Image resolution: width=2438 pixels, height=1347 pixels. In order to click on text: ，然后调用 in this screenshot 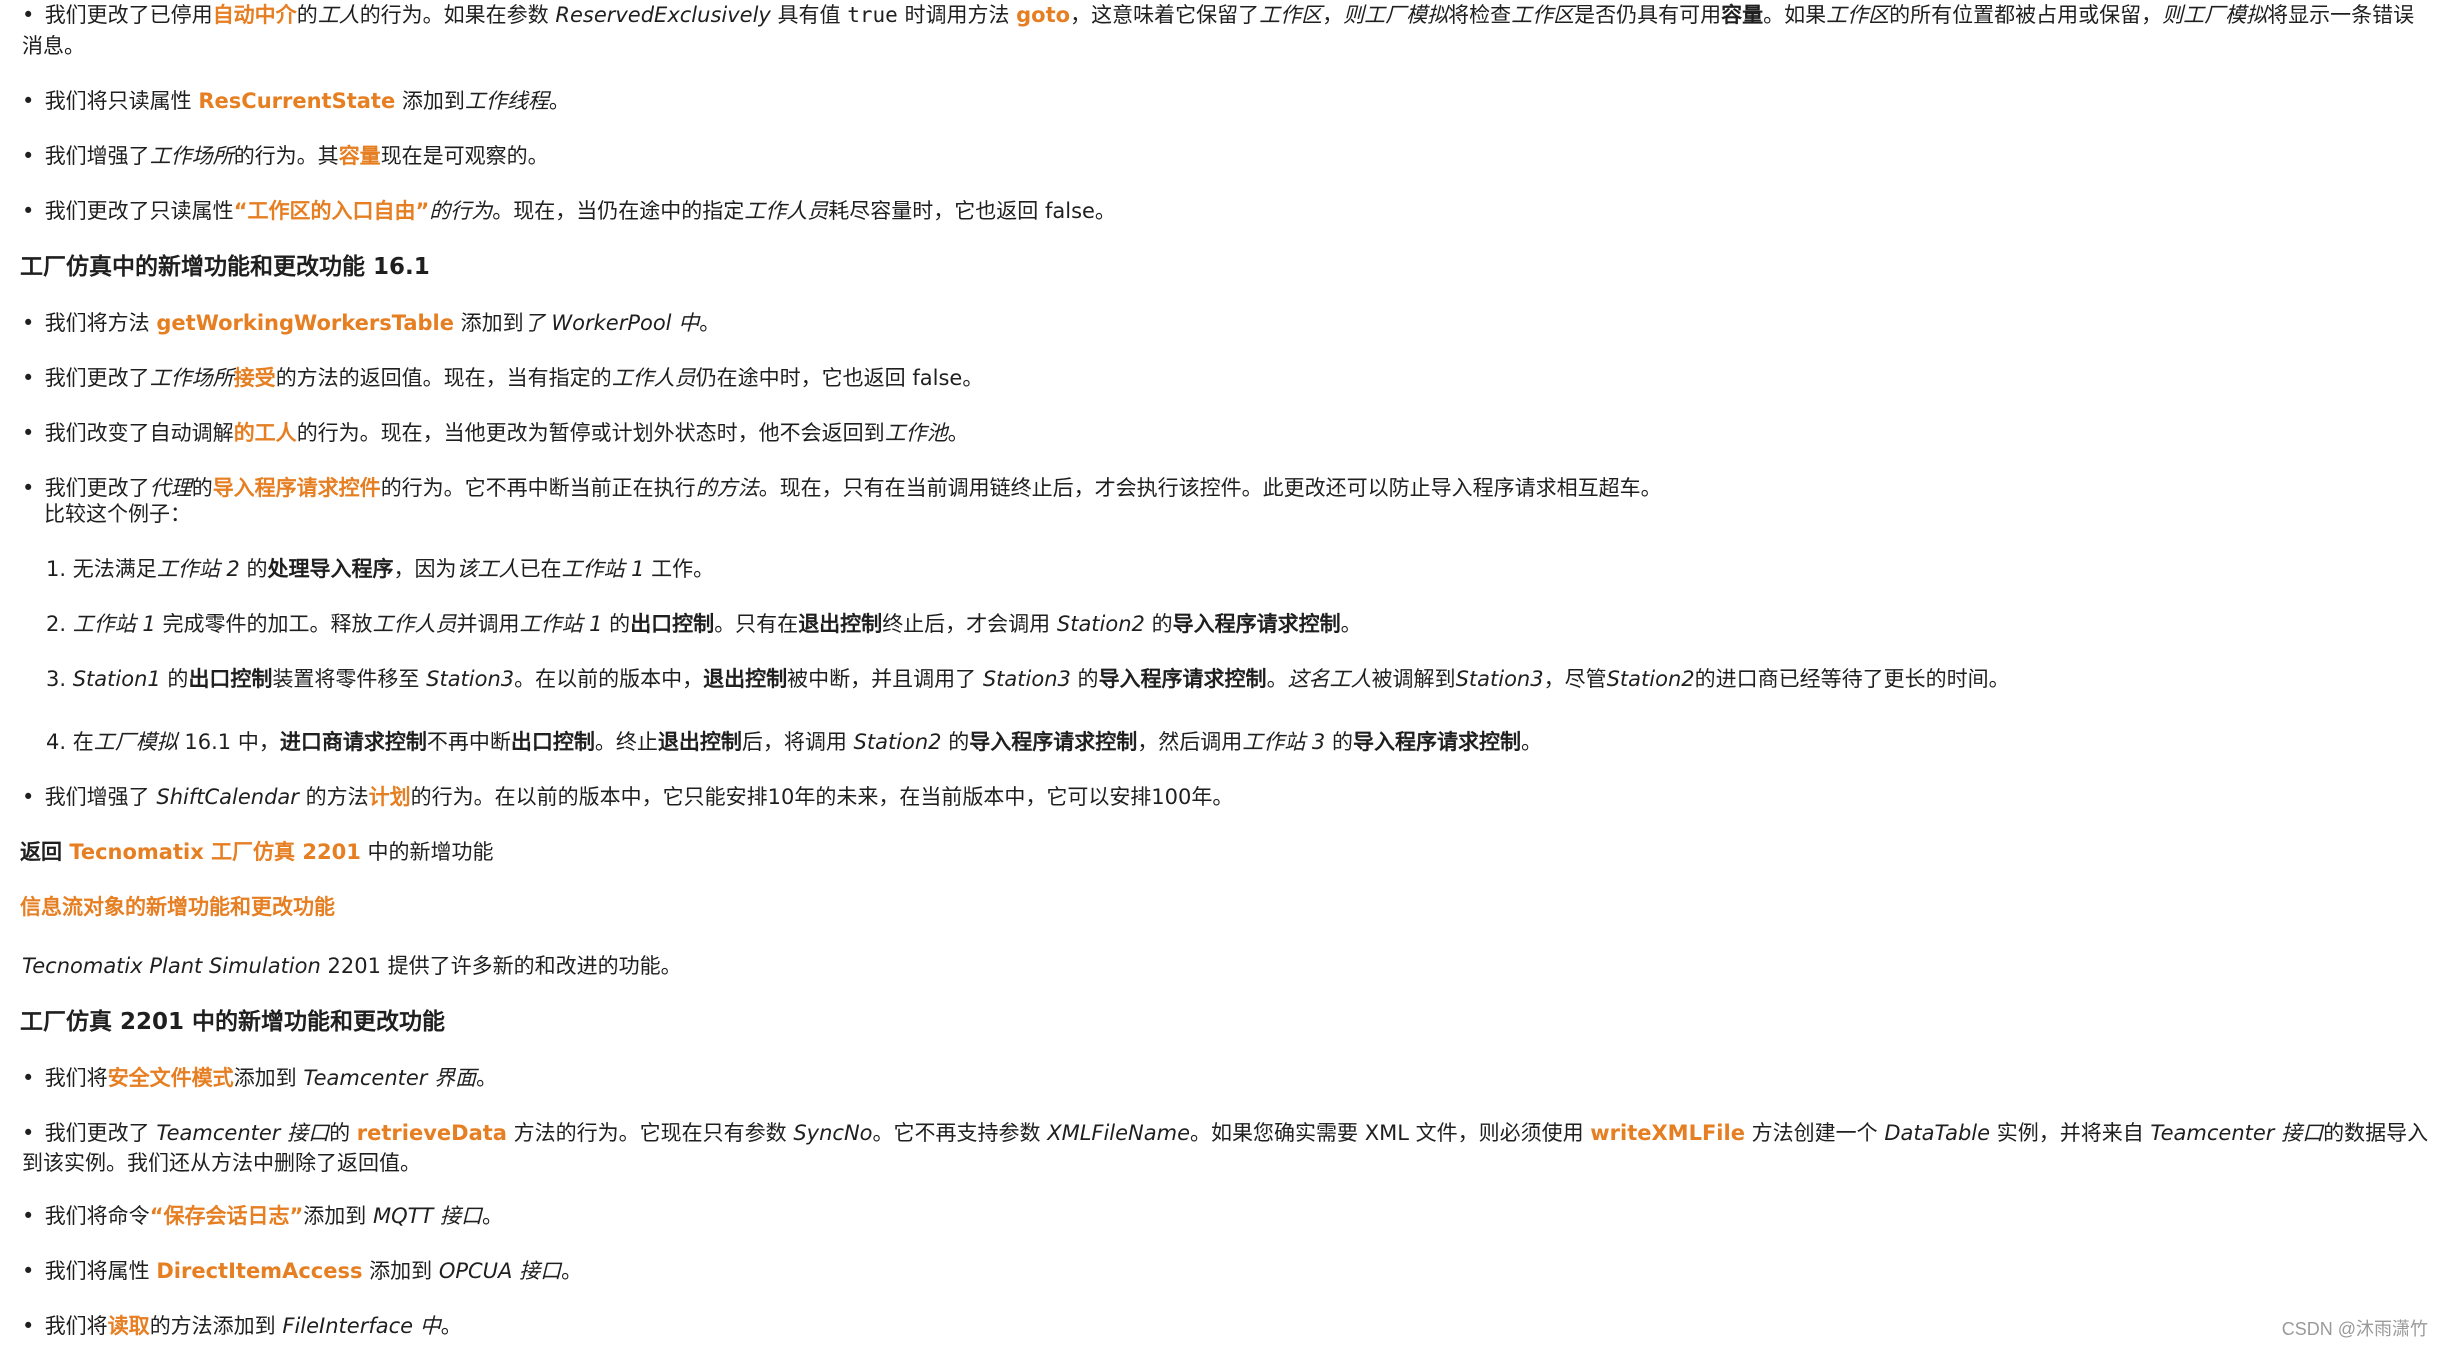, I will do `click(1190, 742)`.